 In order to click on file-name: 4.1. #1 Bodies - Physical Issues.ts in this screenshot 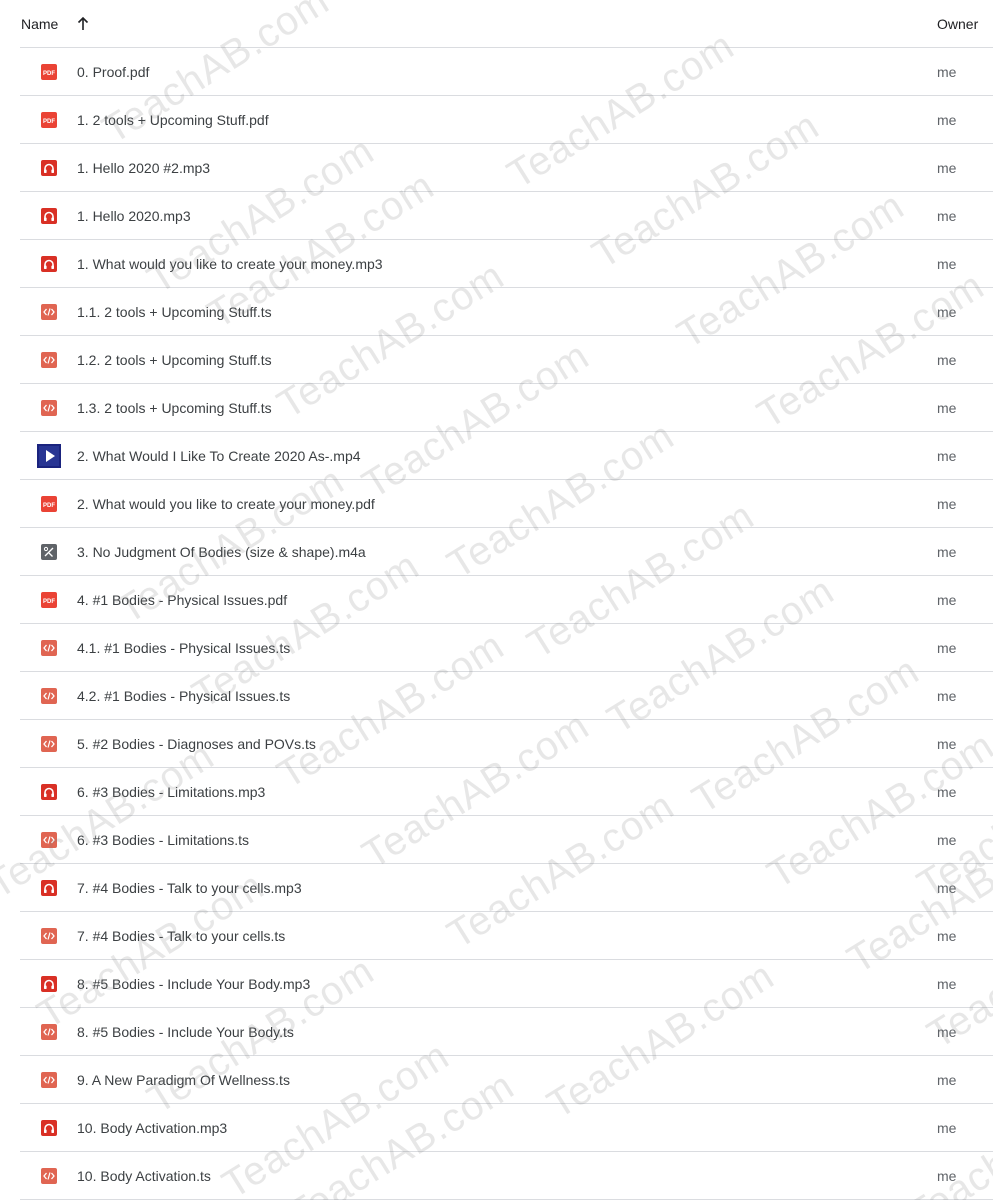, I will do `click(184, 647)`.